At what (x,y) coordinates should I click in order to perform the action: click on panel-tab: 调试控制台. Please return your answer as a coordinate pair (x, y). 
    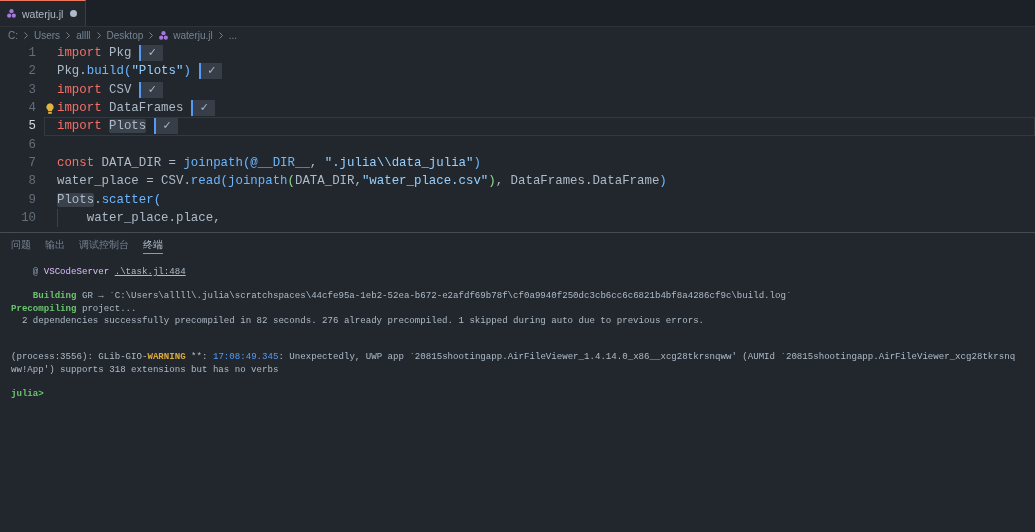
    Looking at the image, I should click on (104, 243).